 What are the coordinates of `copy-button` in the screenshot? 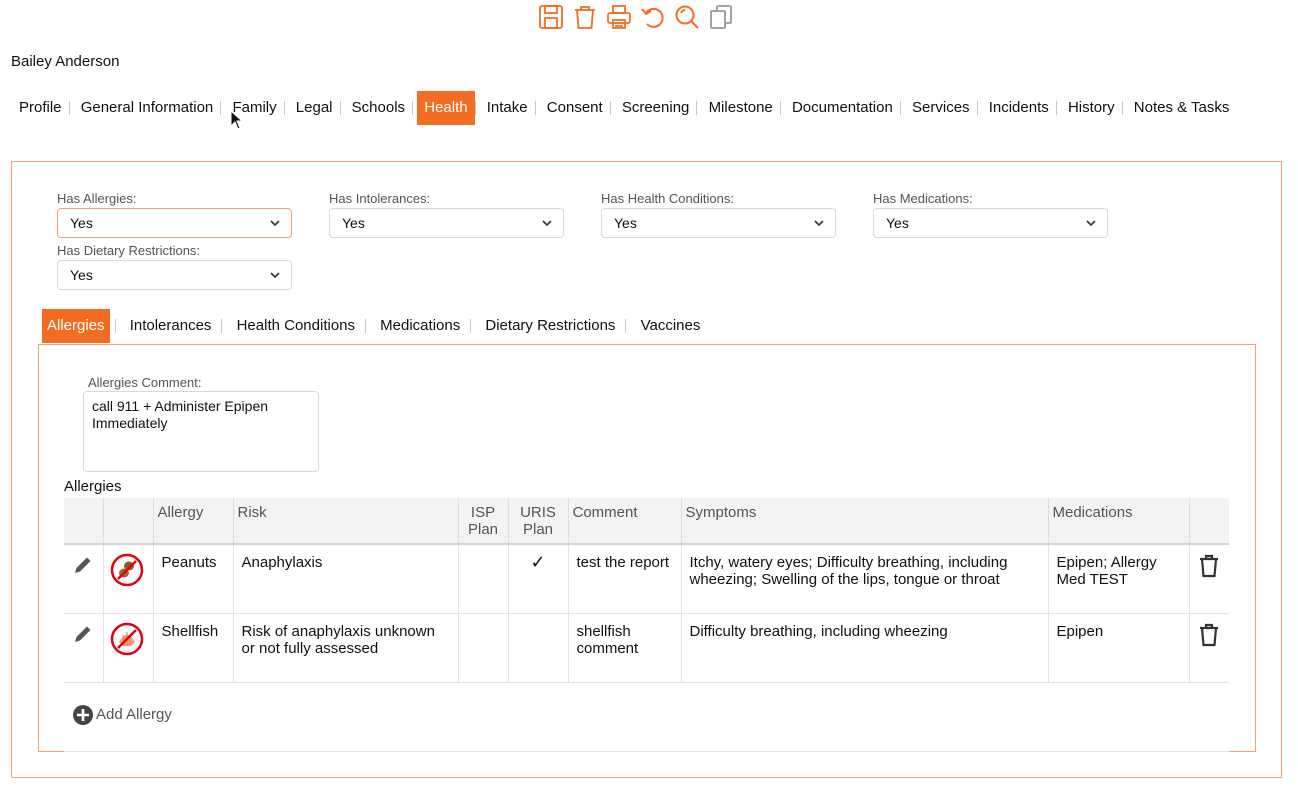 It's located at (721, 17).